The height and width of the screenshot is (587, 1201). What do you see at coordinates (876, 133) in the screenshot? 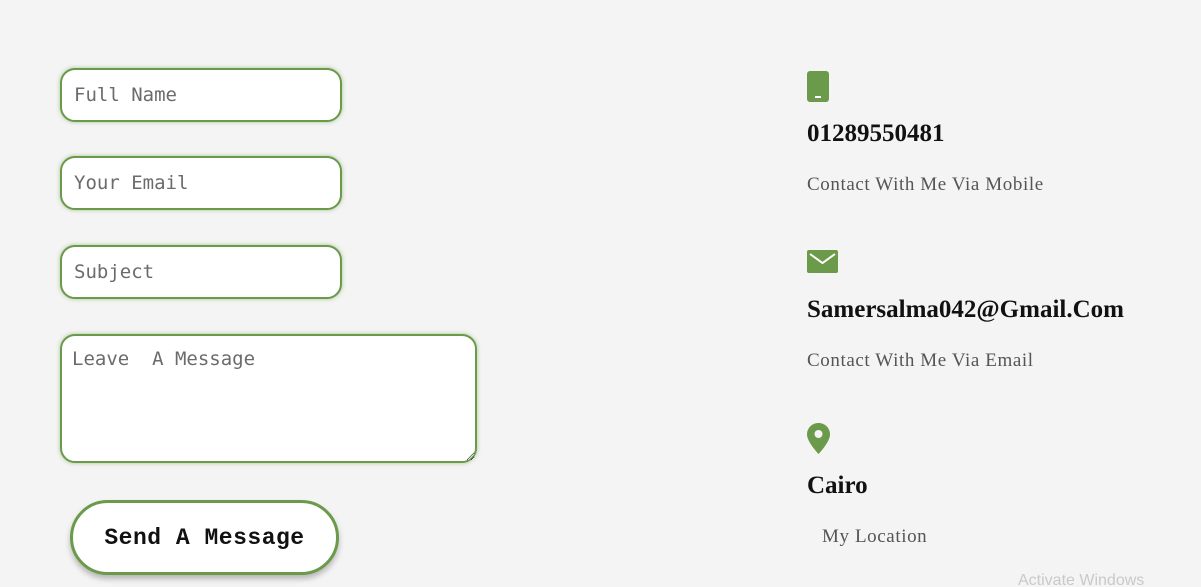
I see `phone-number: 01289550481` at bounding box center [876, 133].